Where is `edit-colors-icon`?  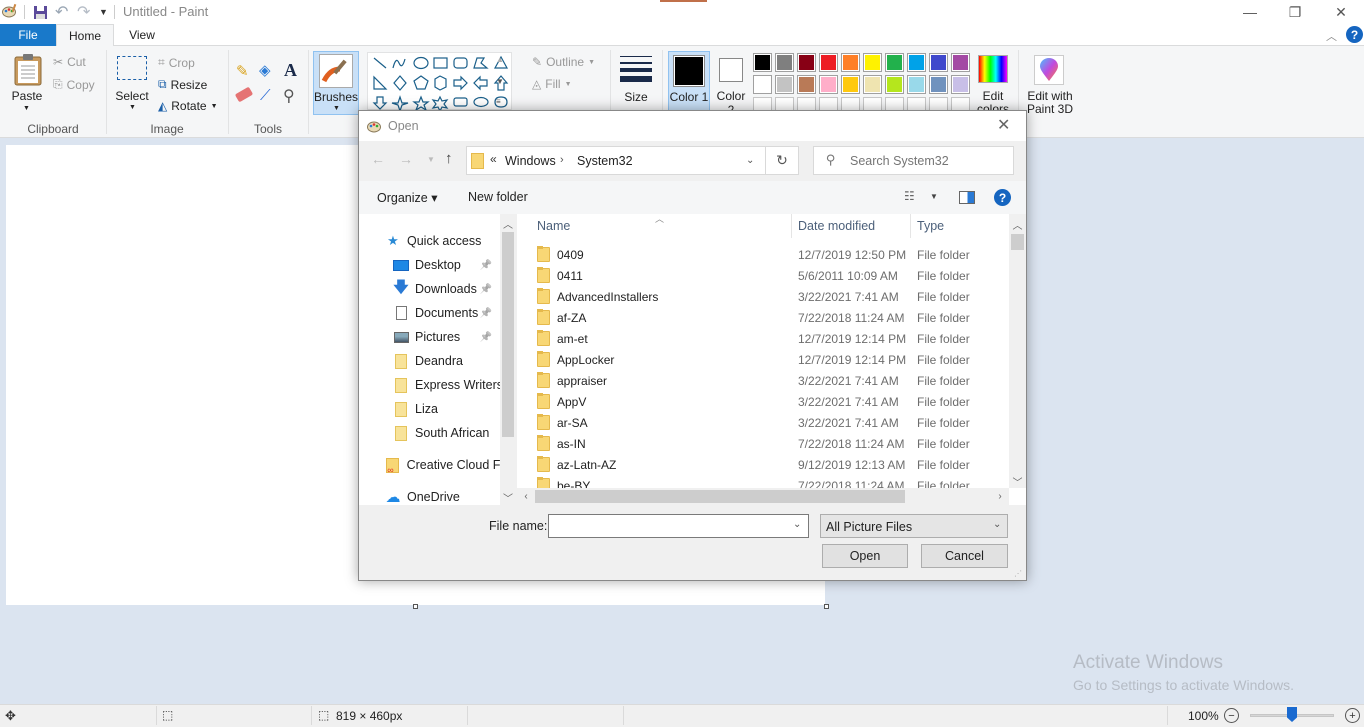
edit-colors-icon is located at coordinates (993, 69).